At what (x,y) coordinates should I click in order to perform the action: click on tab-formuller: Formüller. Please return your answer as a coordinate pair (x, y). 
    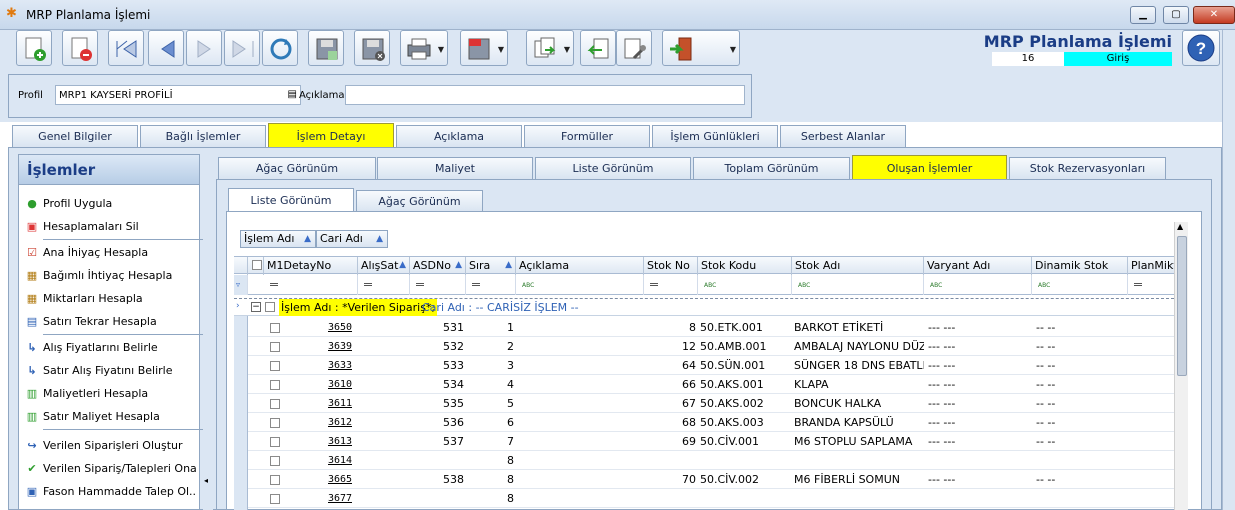
    Looking at the image, I should click on (587, 136).